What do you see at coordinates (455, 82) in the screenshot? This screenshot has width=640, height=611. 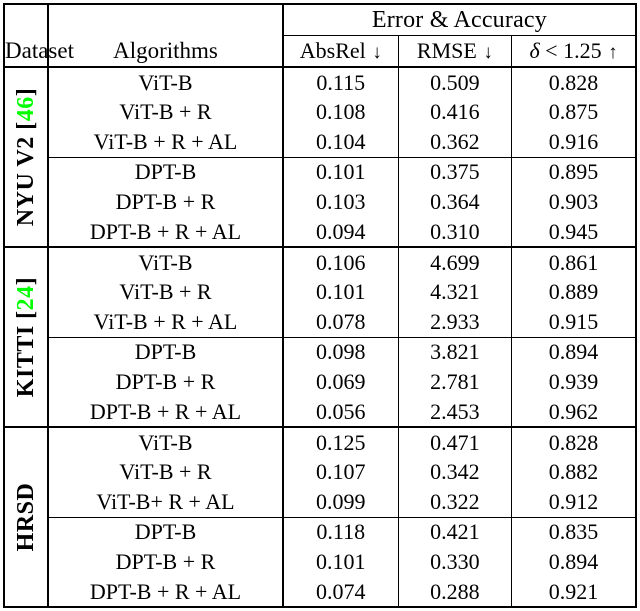 I see `metric-value-rmse: 0.509` at bounding box center [455, 82].